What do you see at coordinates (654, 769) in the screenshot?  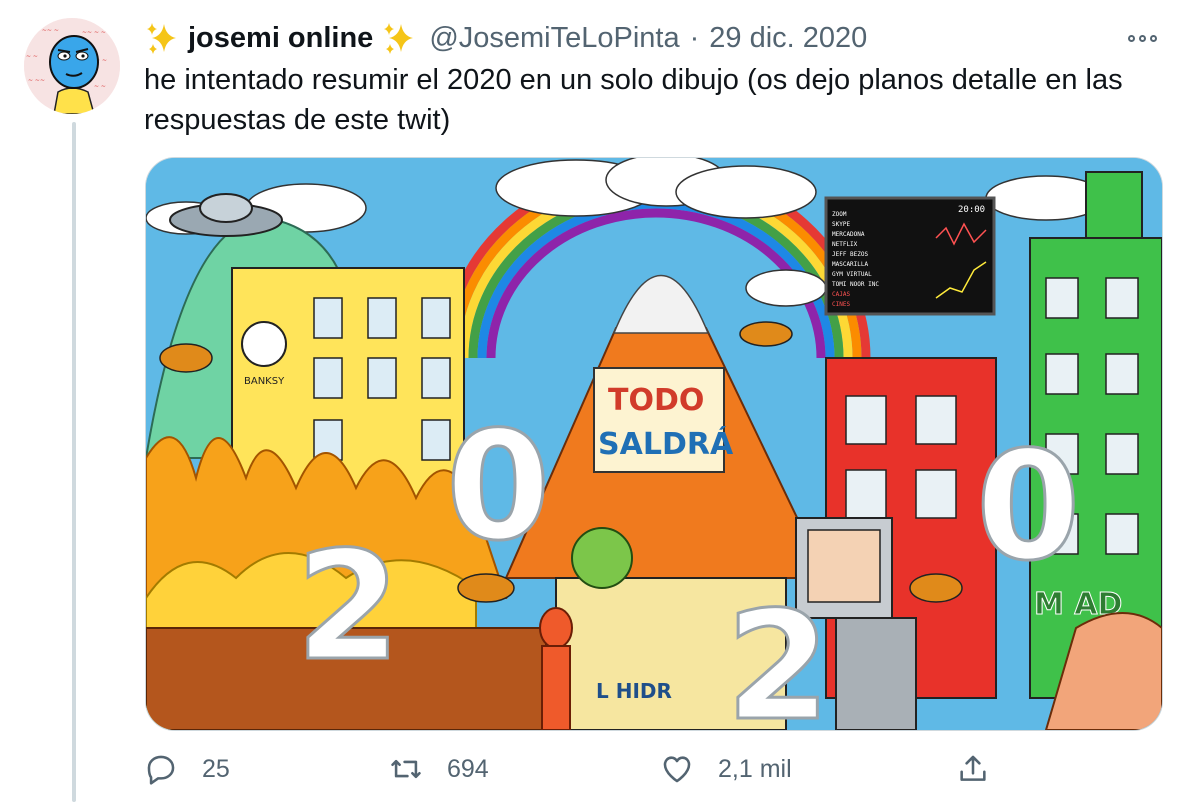 I see `tweet-actions: 25 694 2,1 mil` at bounding box center [654, 769].